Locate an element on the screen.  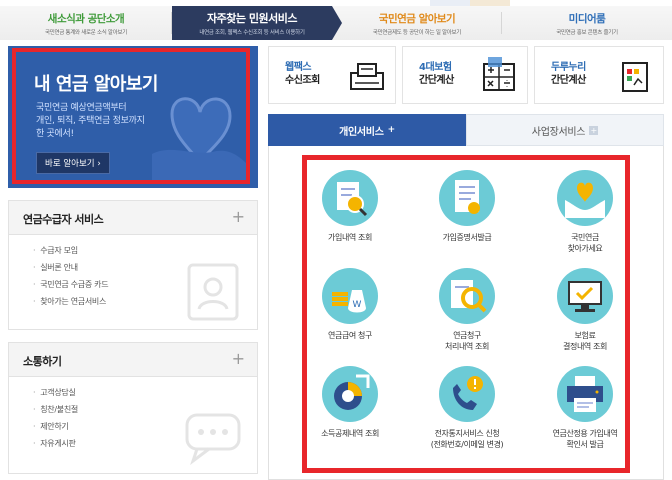
service-find-pension: 국민연금 찾아가세요 is located at coordinates (585, 212).